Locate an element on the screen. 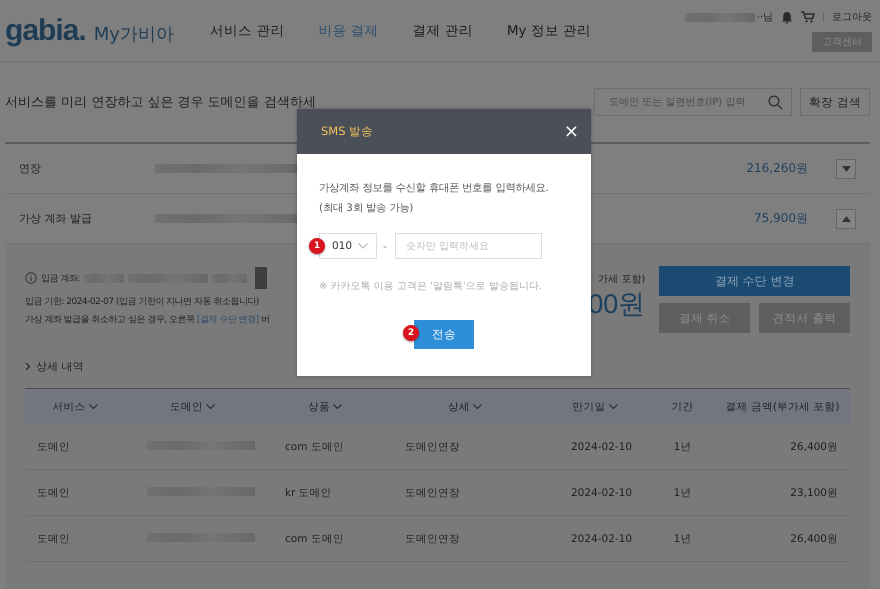 The height and width of the screenshot is (589, 880). table-cell: kr 도메인 is located at coordinates (308, 492).